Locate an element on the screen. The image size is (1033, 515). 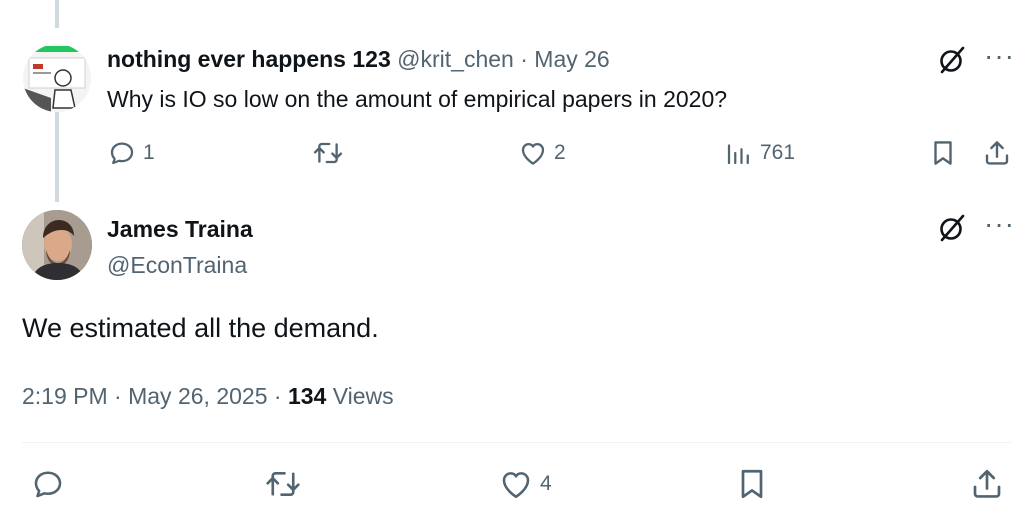
display-name: nothing ever happens 123 is located at coordinates (249, 59).